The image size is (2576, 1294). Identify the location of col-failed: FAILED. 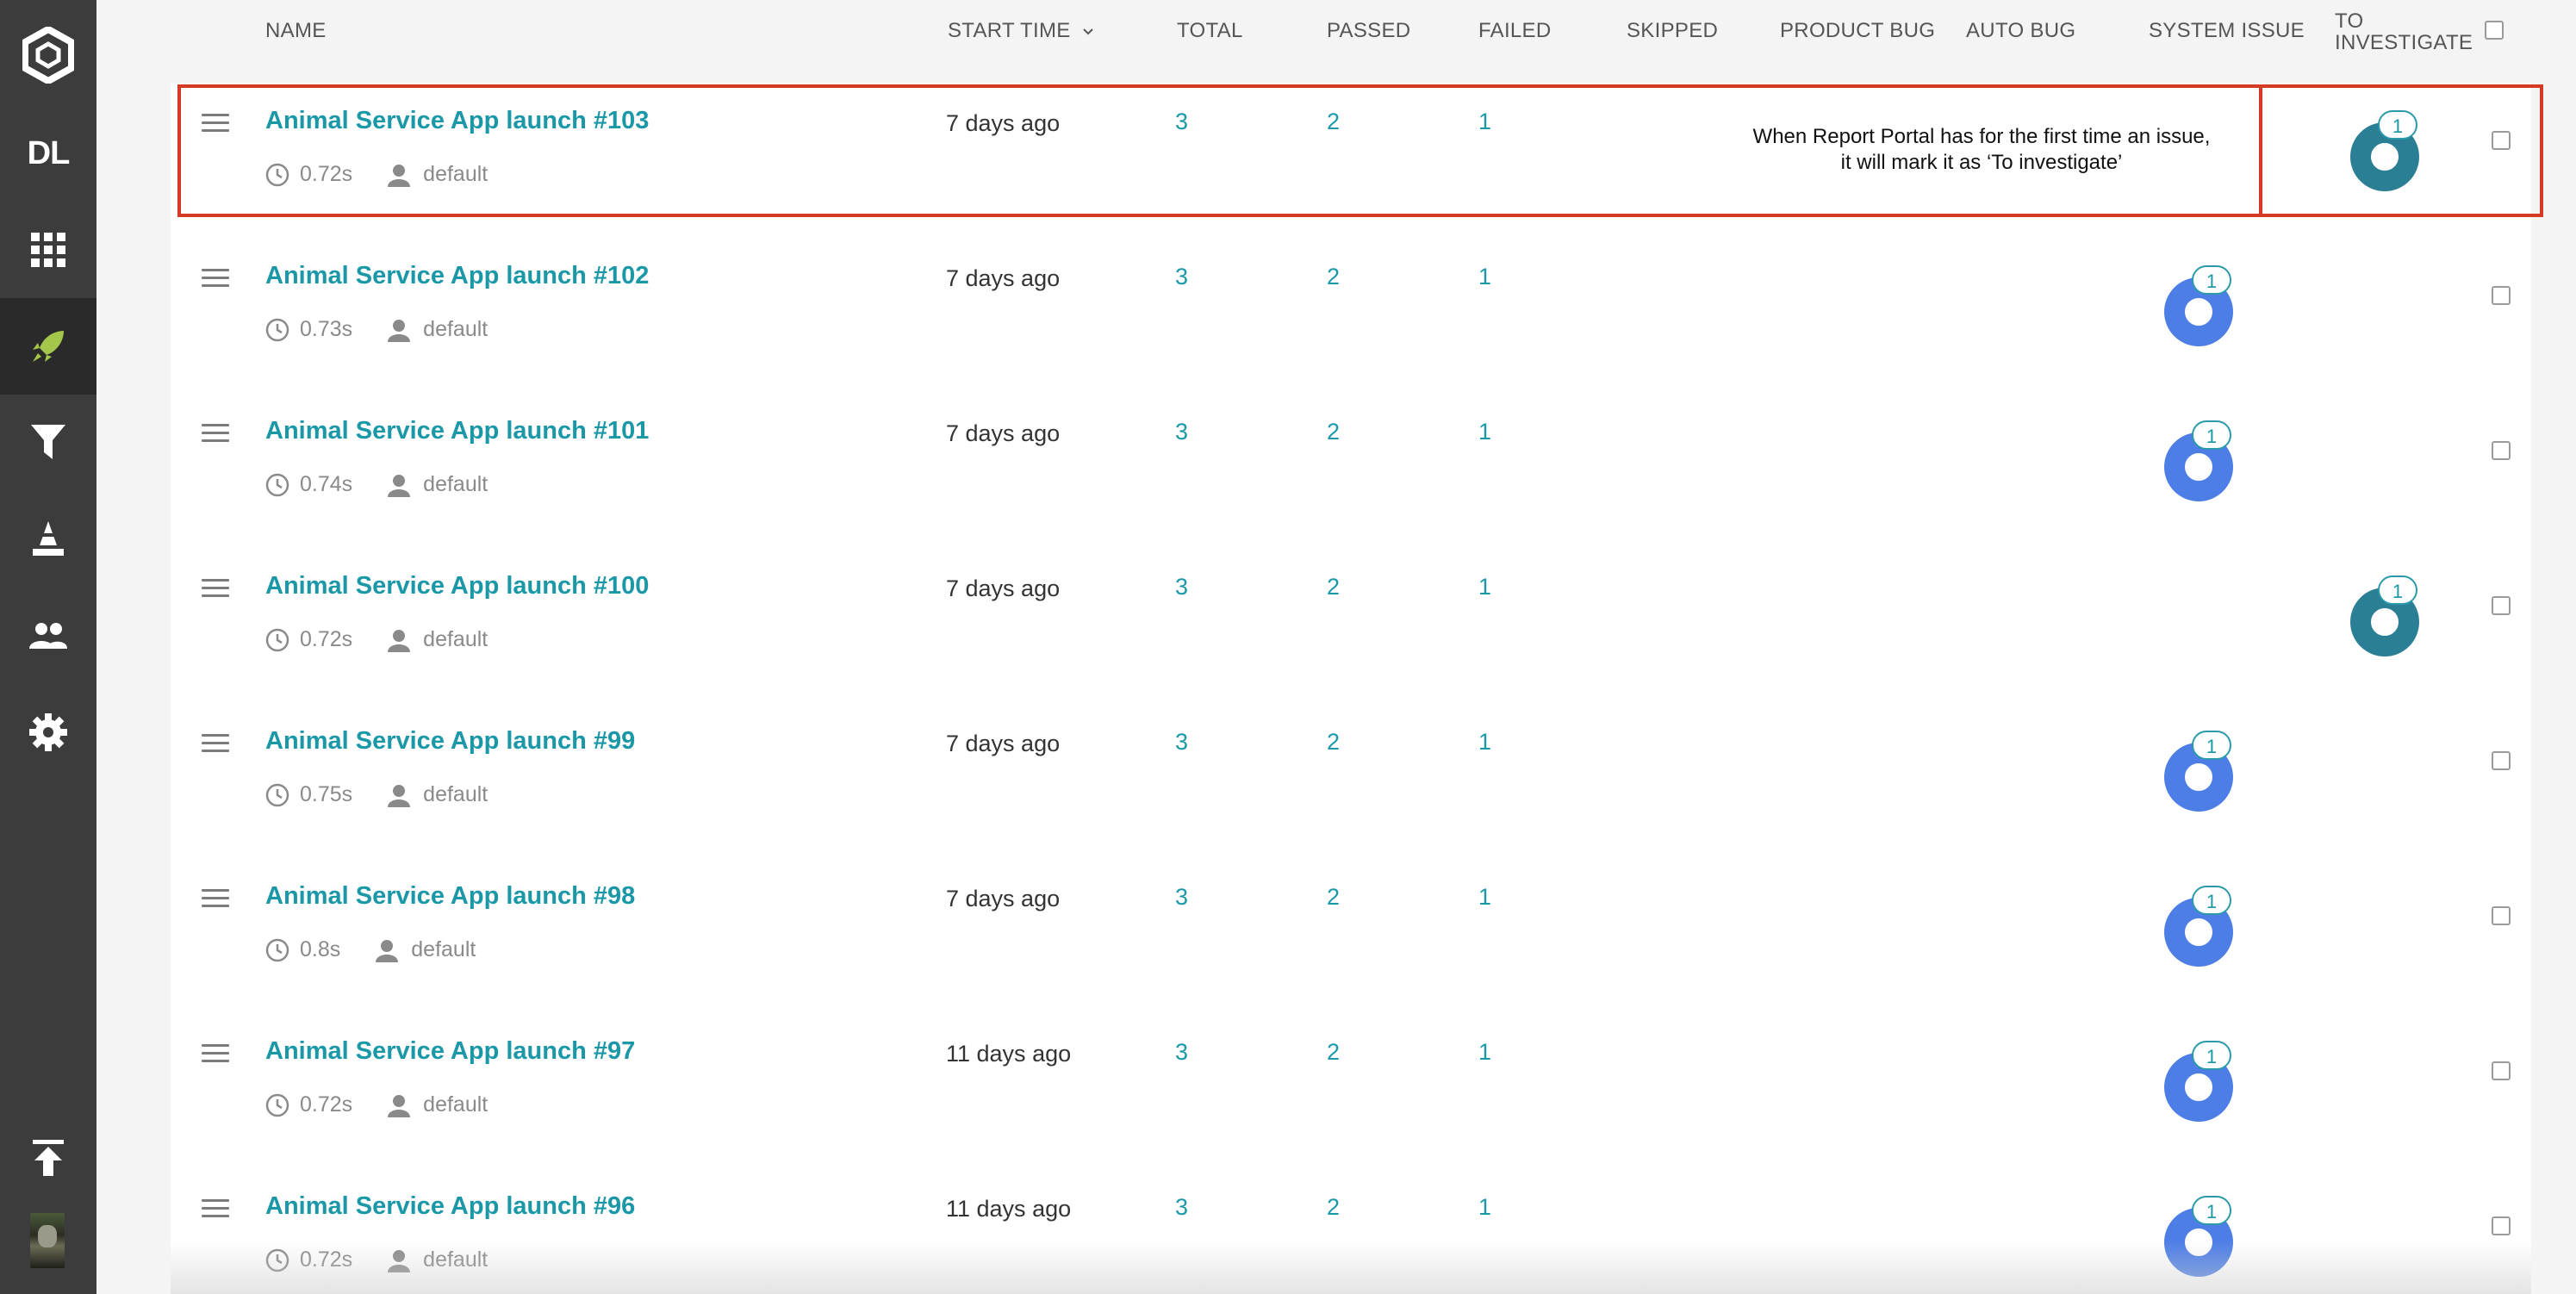
(1515, 31).